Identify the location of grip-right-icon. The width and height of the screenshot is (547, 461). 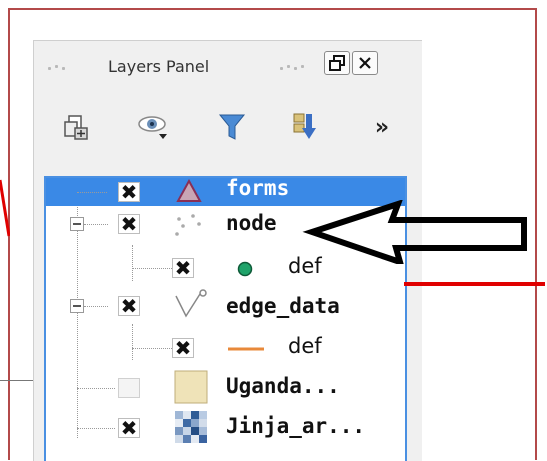
(292, 68).